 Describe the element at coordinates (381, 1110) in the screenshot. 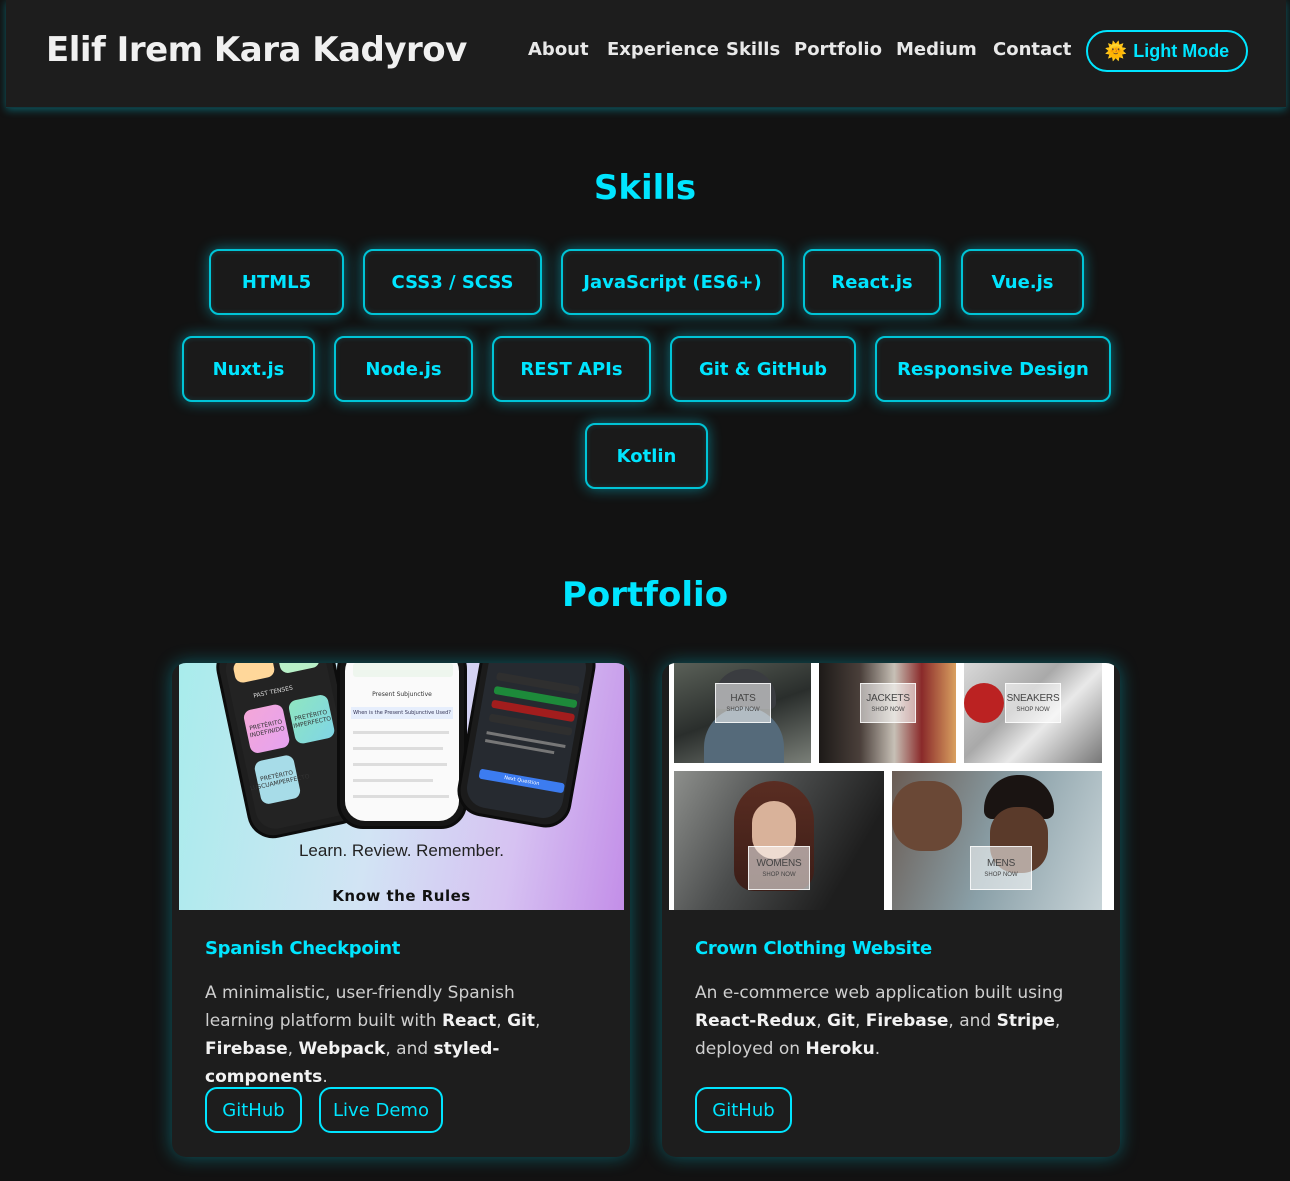

I see `live-demo-button: Live Demo` at that location.